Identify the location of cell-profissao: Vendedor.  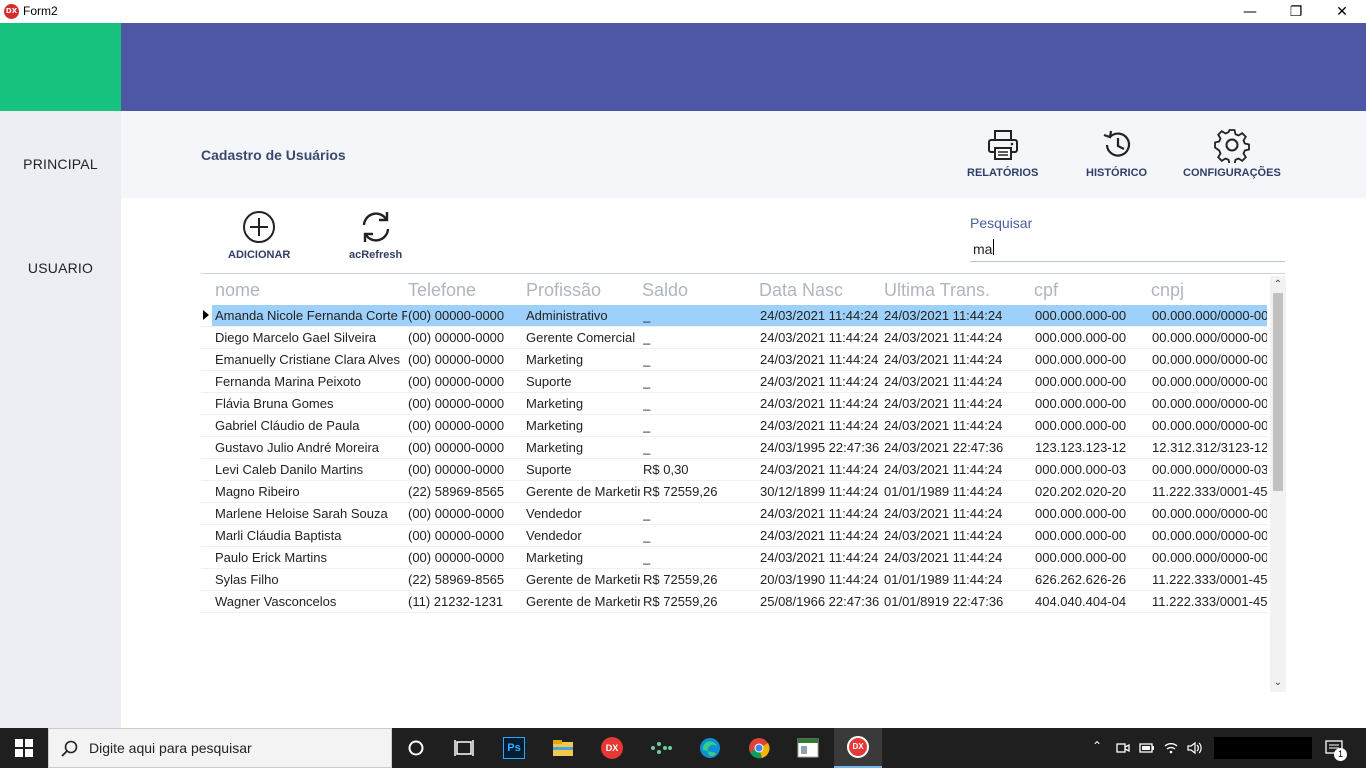
(583, 513).